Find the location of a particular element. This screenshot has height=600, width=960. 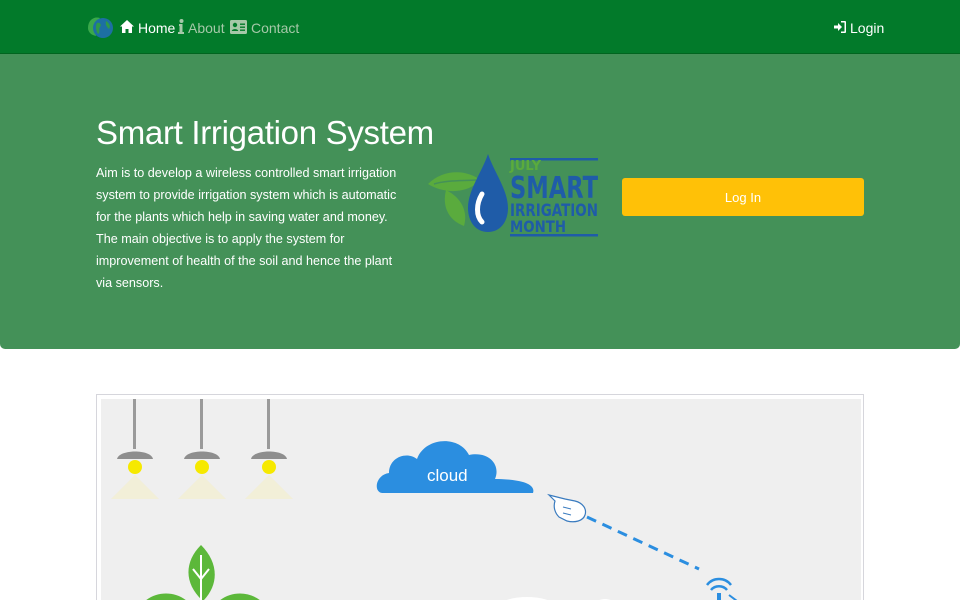

nav-about-link: About is located at coordinates (201, 28).